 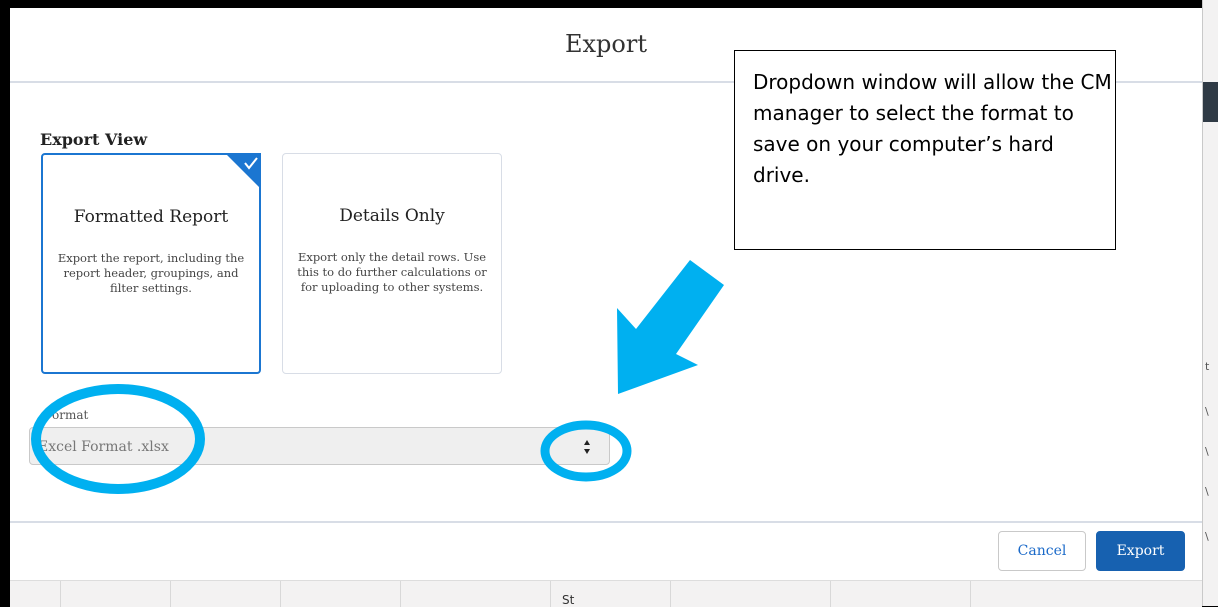 I want to click on select-arrows-icon, so click(x=587, y=447).